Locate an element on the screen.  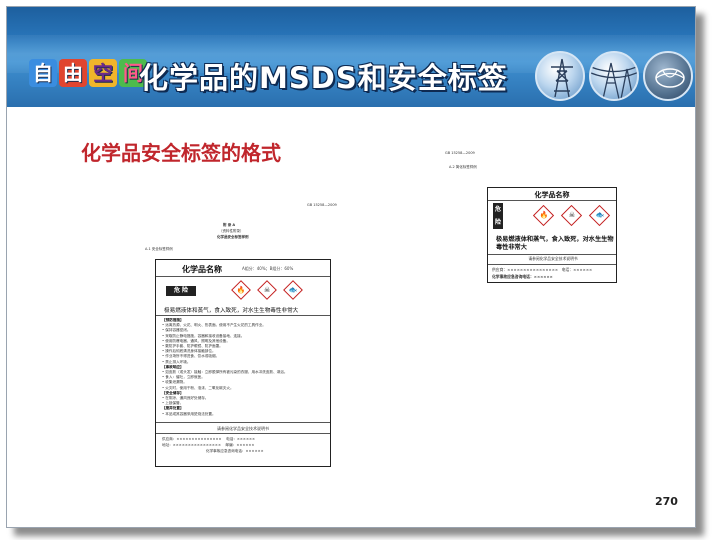
banner-photos is located at coordinates (614, 76).